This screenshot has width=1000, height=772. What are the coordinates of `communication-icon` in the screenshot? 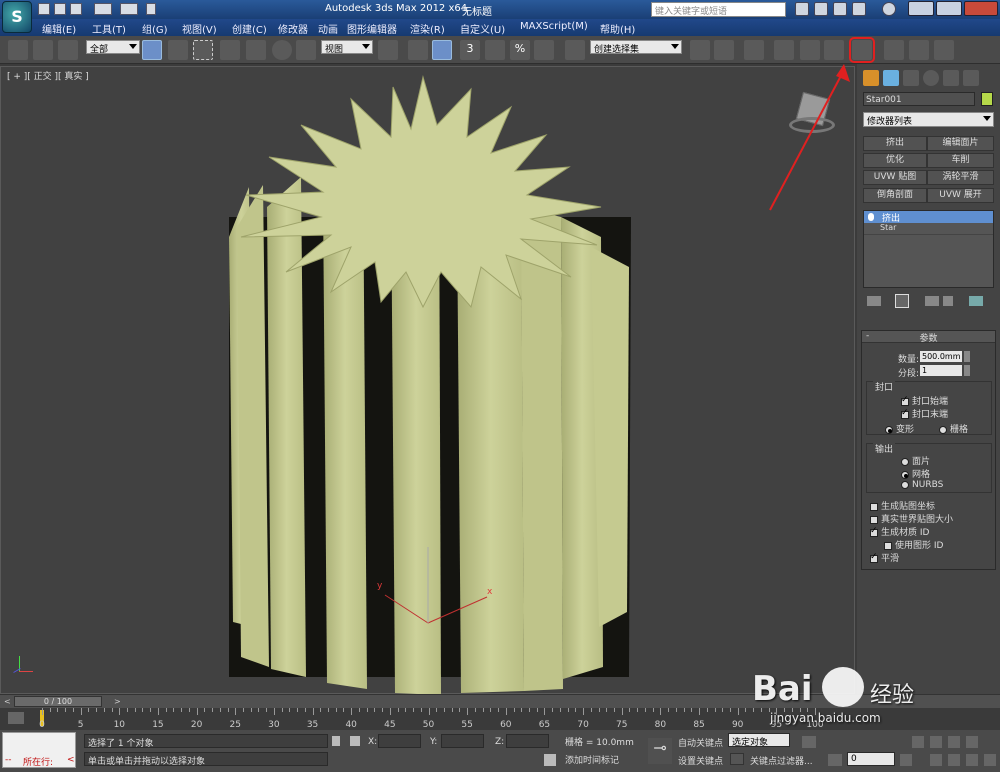 It's located at (859, 9).